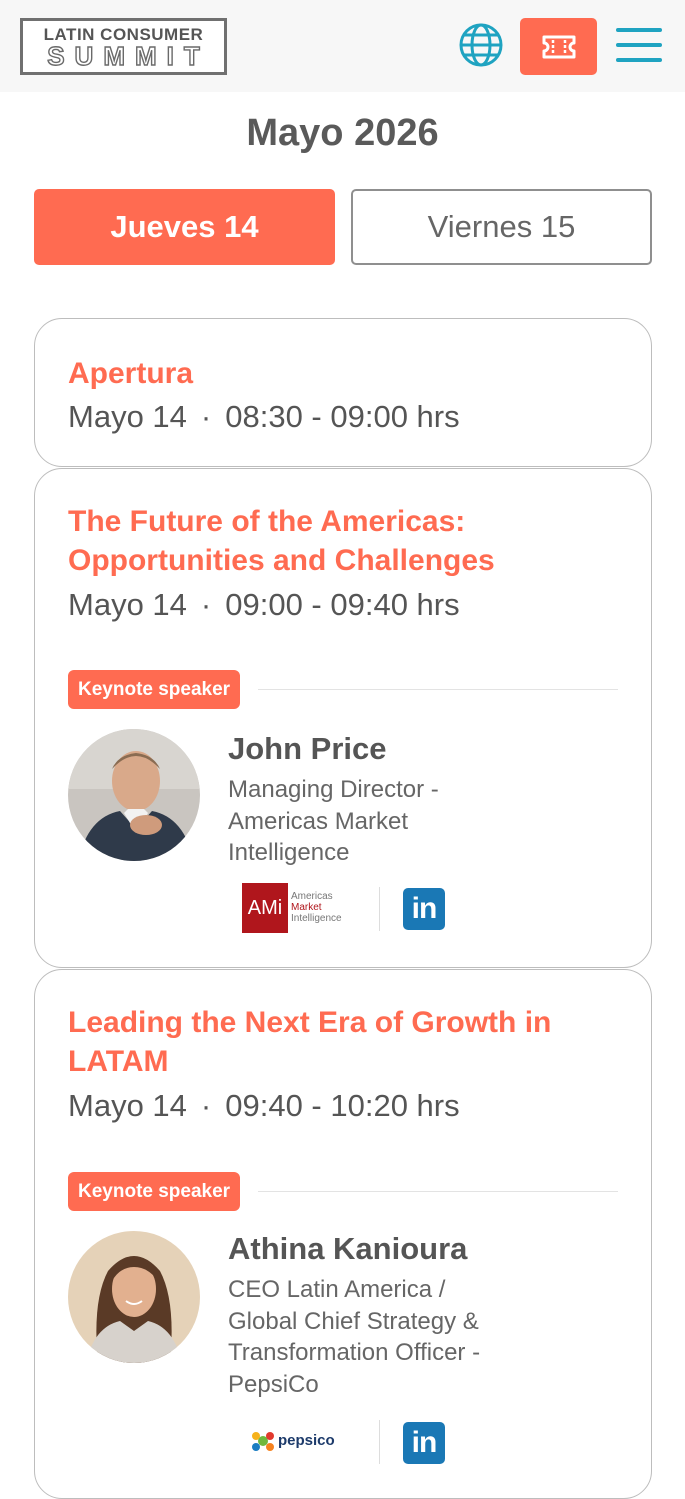 The image size is (685, 1499). I want to click on speaker-name: Athina Kanioura, so click(348, 1248).